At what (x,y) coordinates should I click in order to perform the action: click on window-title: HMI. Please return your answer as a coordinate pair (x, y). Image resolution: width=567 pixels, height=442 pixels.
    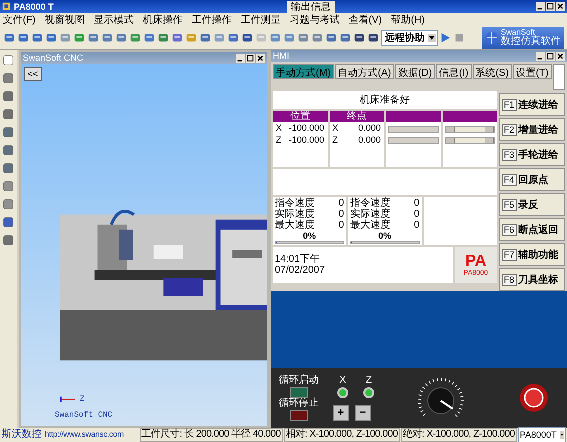
    Looking at the image, I should click on (281, 56).